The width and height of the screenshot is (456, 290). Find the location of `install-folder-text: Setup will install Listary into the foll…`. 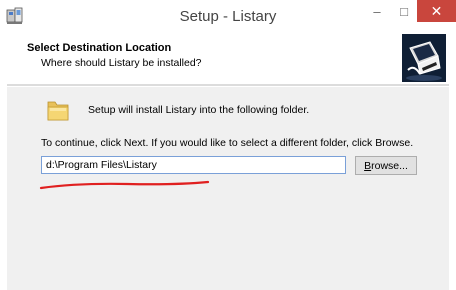

install-folder-text: Setup will install Listary into the foll… is located at coordinates (199, 110).